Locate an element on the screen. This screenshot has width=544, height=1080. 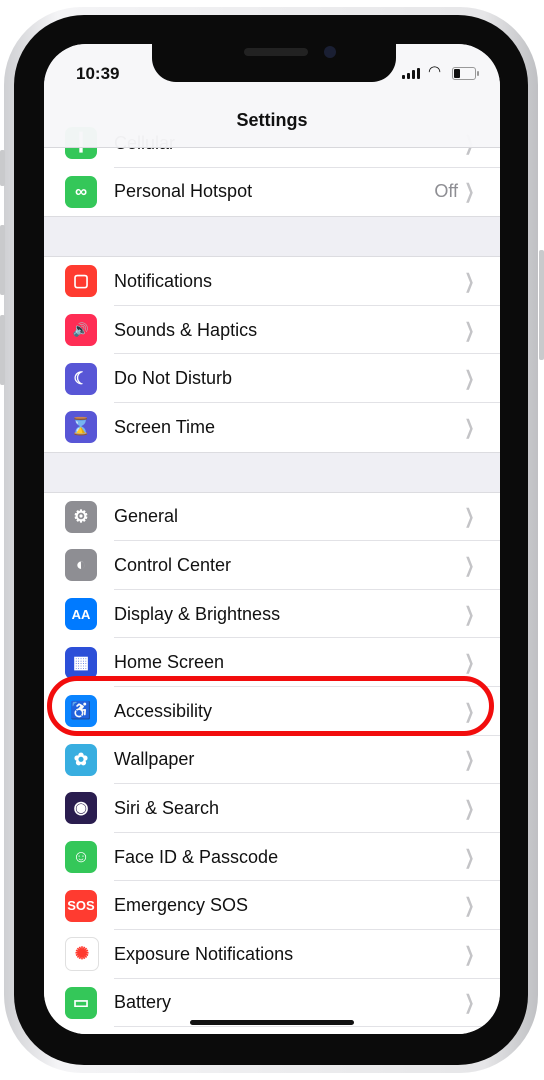
home-screen-grid-icon: ▦ is located at coordinates (81, 662).